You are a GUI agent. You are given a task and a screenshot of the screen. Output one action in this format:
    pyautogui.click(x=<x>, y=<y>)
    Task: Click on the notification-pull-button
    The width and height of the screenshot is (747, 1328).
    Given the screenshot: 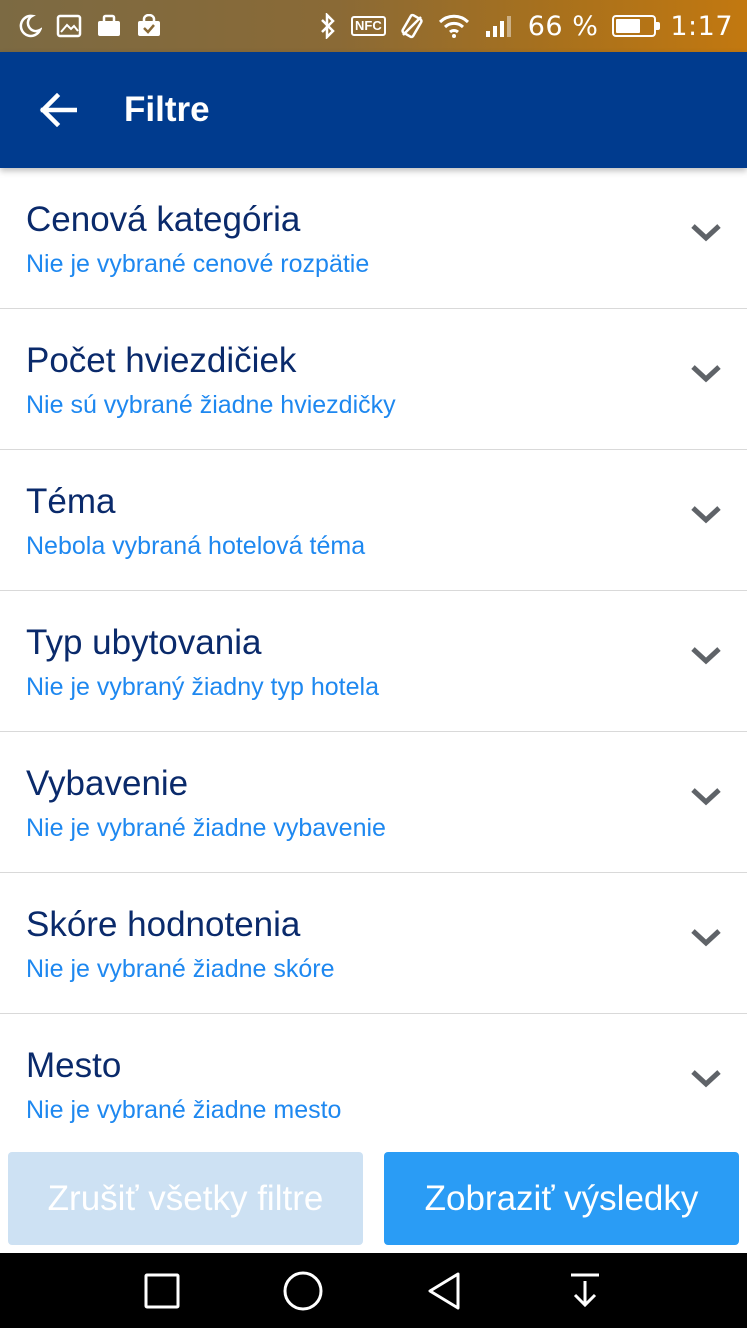 What is the action you would take?
    pyautogui.click(x=585, y=1291)
    